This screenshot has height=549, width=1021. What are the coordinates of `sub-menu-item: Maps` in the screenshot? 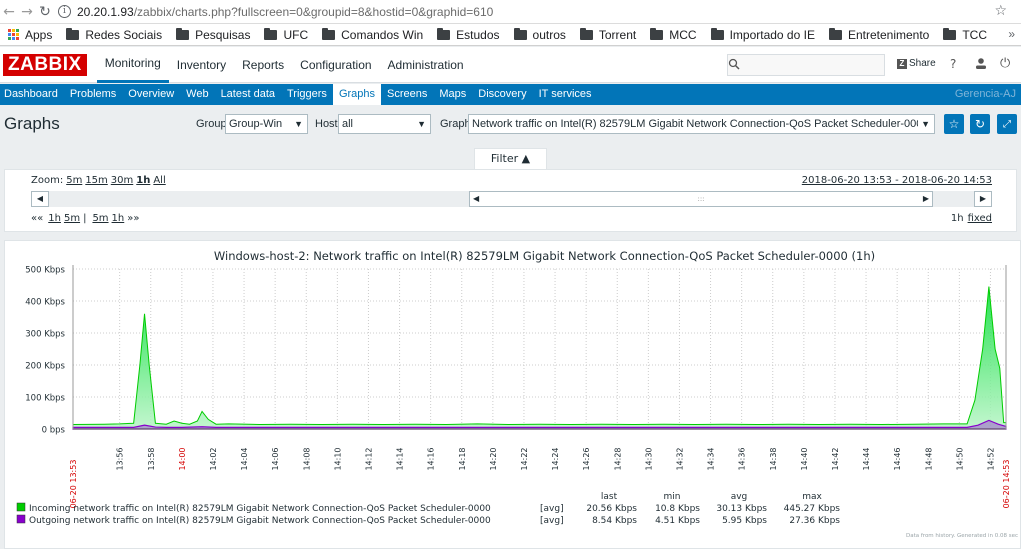 It's located at (452, 94).